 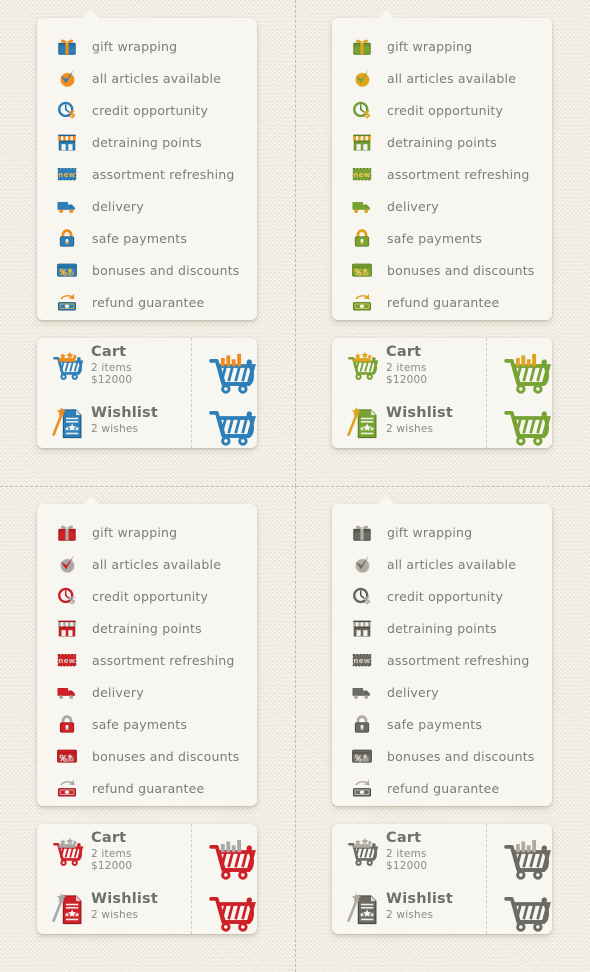 I want to click on cart-row-sub2: $12000, so click(x=112, y=866).